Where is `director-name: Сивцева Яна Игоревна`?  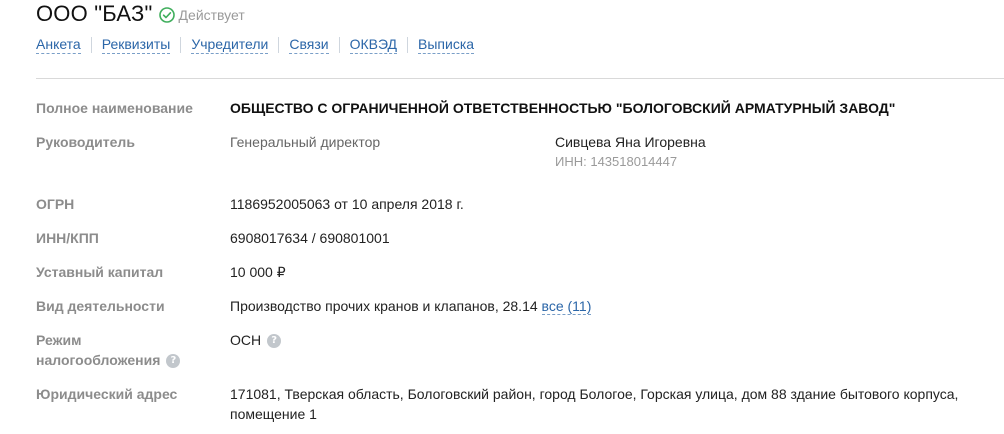
director-name: Сивцева Яна Игоревна is located at coordinates (630, 142).